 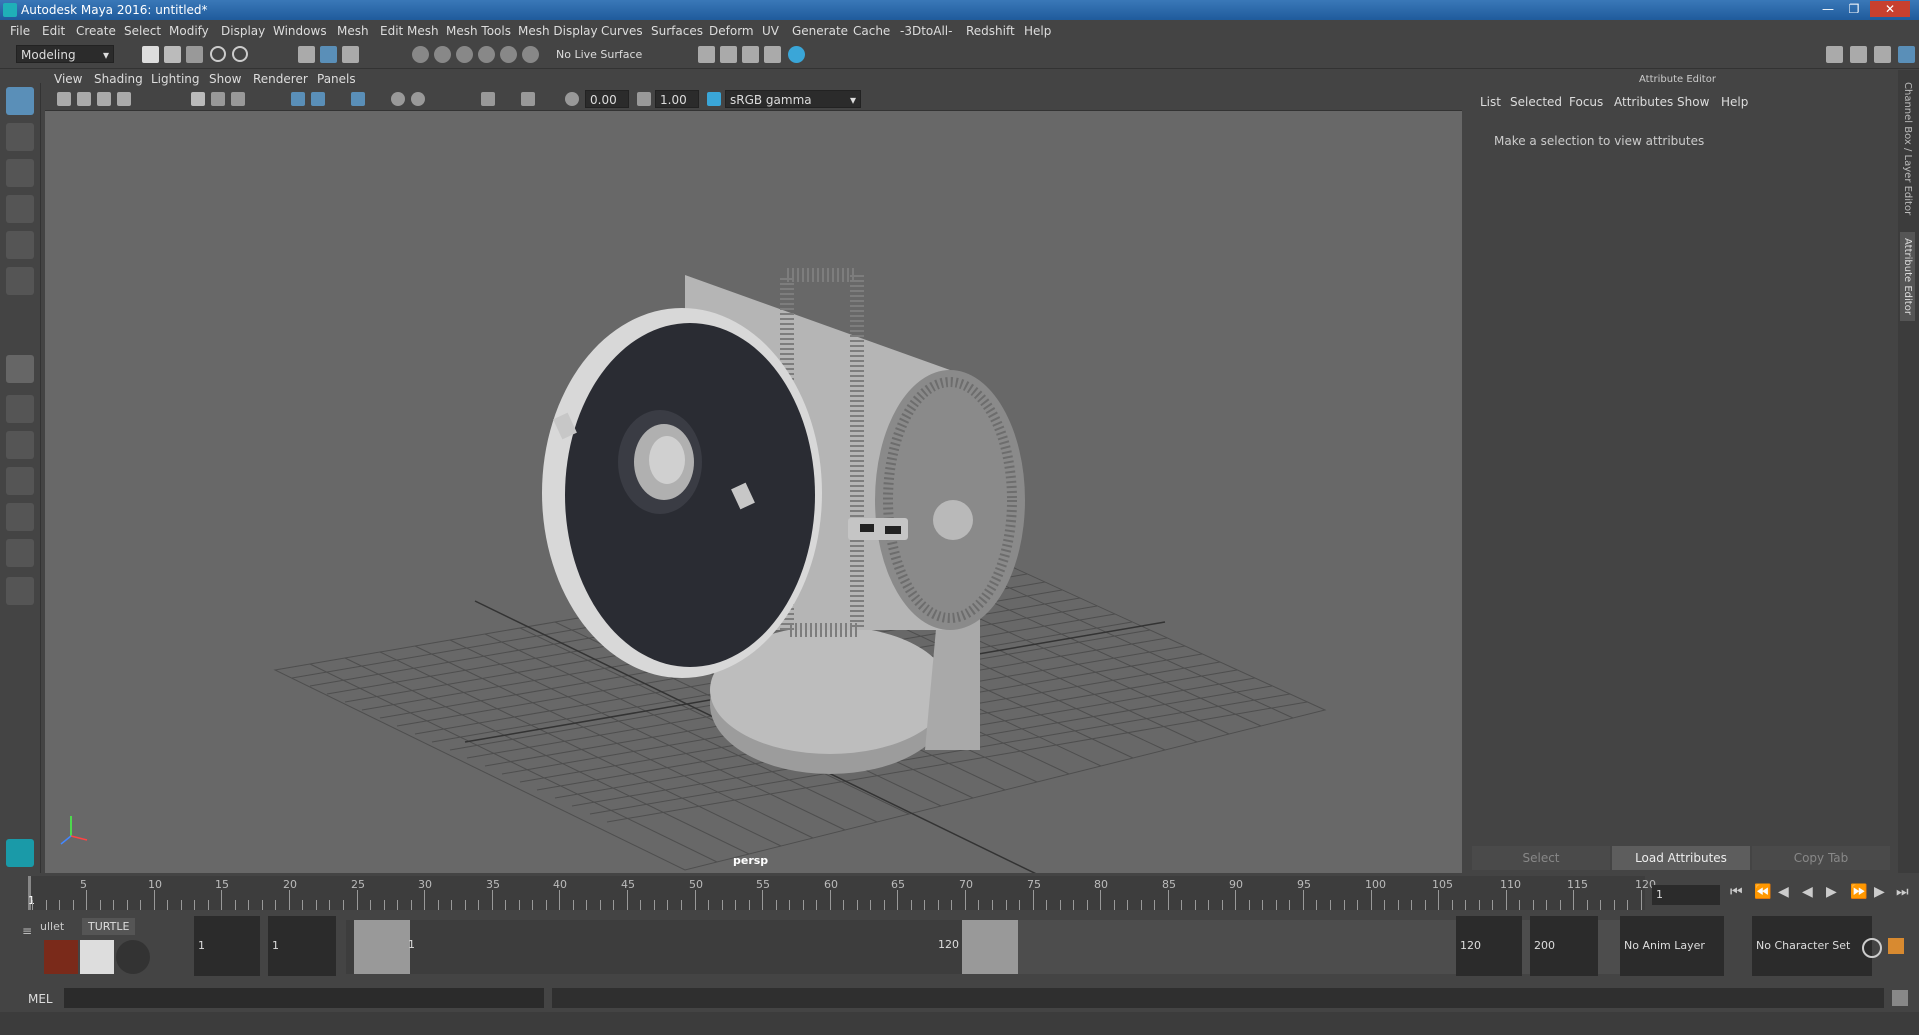 What do you see at coordinates (61, 957) in the screenshot?
I see `shelf-fire-icon` at bounding box center [61, 957].